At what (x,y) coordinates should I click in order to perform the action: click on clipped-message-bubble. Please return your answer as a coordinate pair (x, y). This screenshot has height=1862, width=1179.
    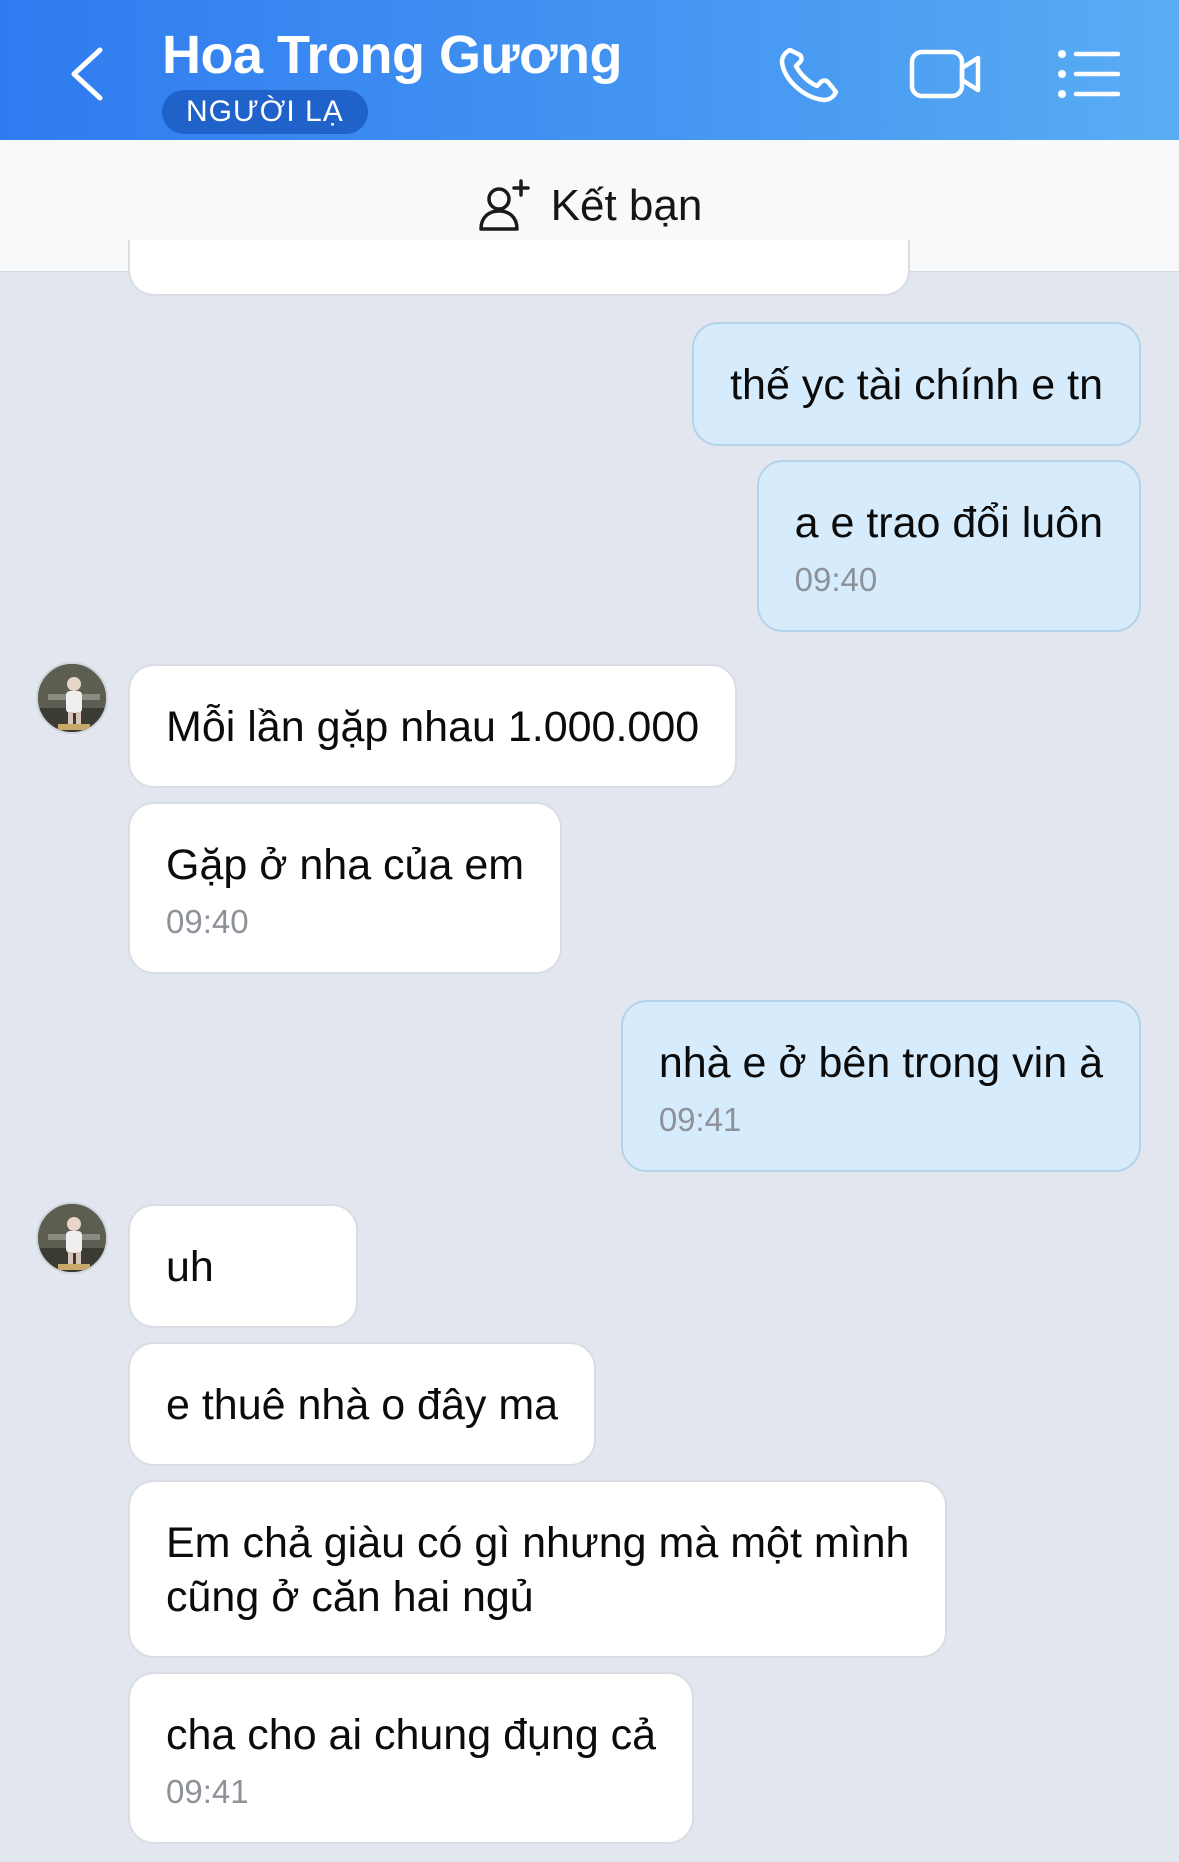
    Looking at the image, I should click on (519, 268).